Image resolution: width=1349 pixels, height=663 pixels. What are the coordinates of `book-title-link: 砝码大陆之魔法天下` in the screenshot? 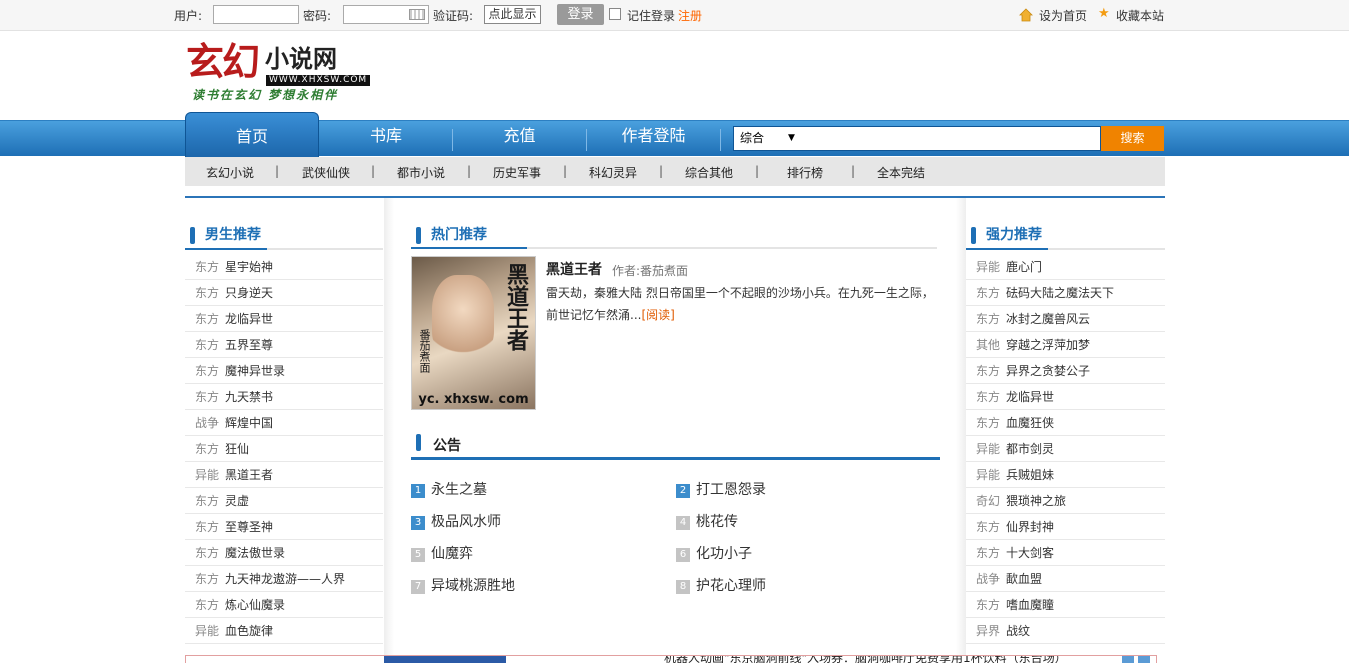 It's located at (1060, 293).